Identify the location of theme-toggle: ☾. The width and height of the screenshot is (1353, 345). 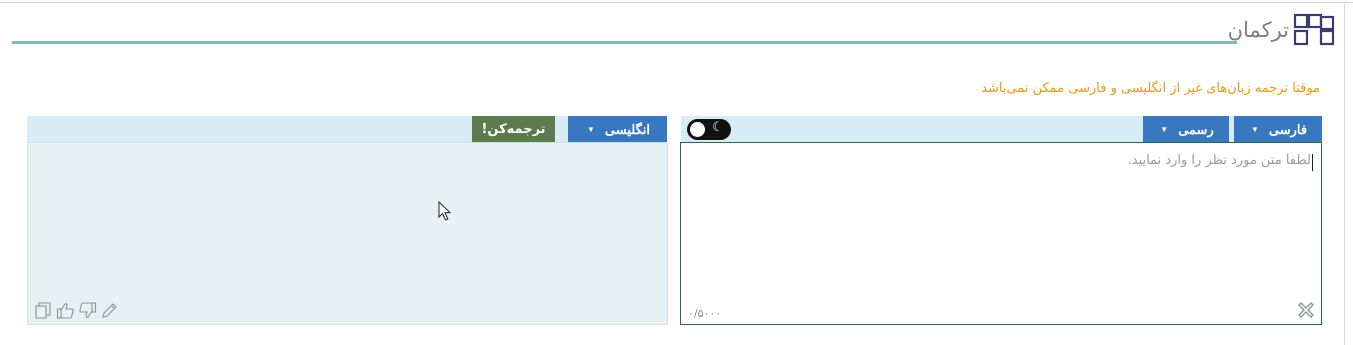
(709, 129).